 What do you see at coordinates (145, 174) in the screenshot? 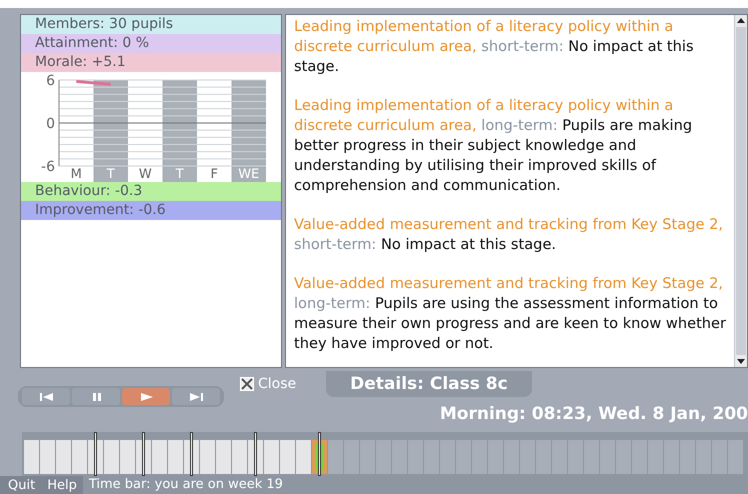
I see `axis-label: W` at bounding box center [145, 174].